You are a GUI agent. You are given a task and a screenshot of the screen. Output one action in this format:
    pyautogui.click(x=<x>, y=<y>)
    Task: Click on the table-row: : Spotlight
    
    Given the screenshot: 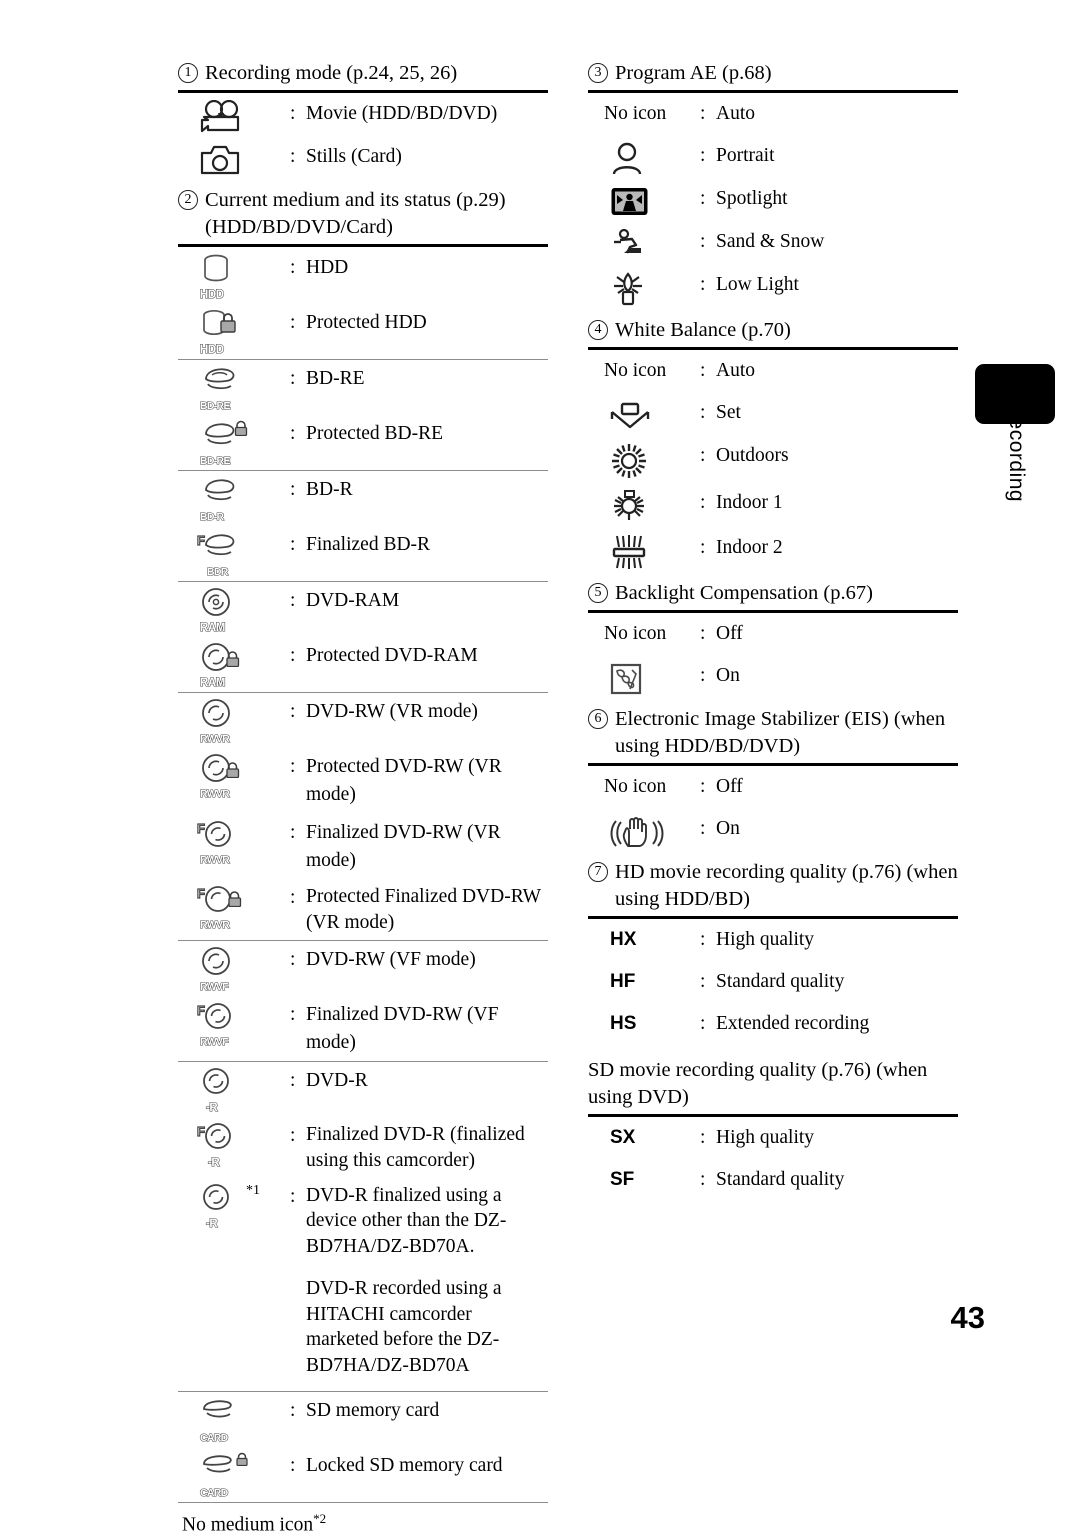 What is the action you would take?
    pyautogui.click(x=773, y=201)
    